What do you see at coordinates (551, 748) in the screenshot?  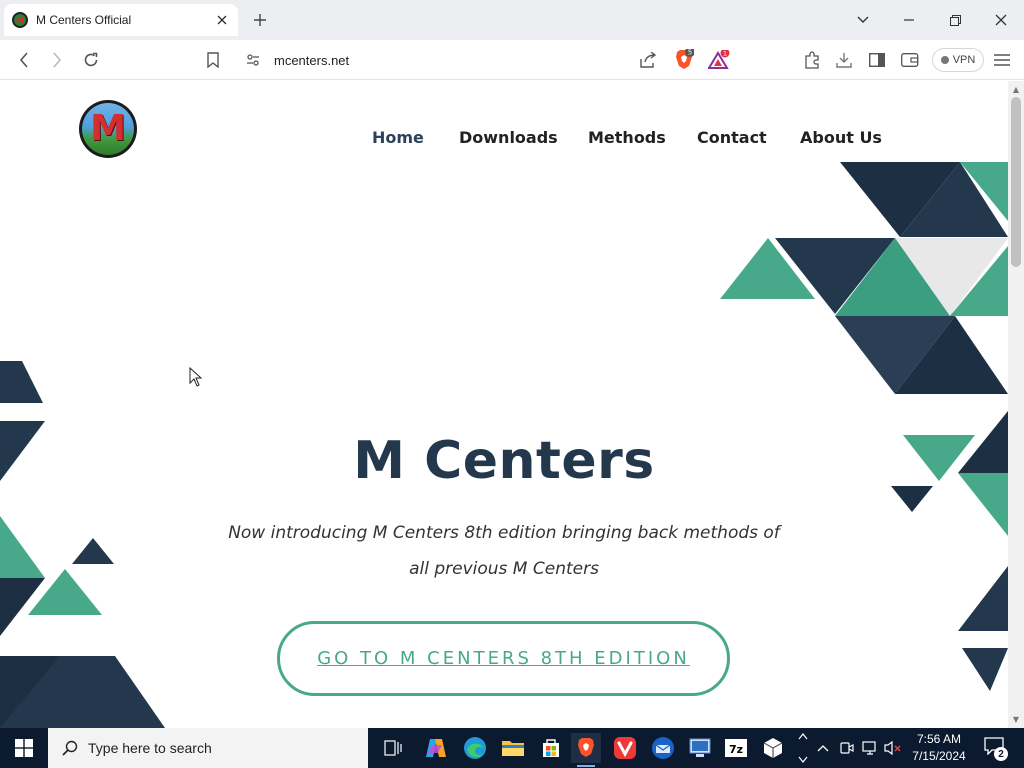 I see `store-icon` at bounding box center [551, 748].